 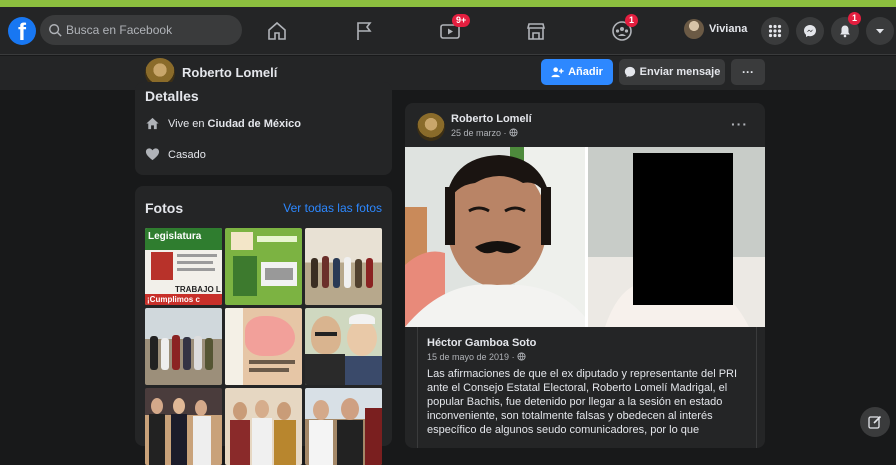 What do you see at coordinates (739, 124) in the screenshot?
I see `post-options-button: ···` at bounding box center [739, 124].